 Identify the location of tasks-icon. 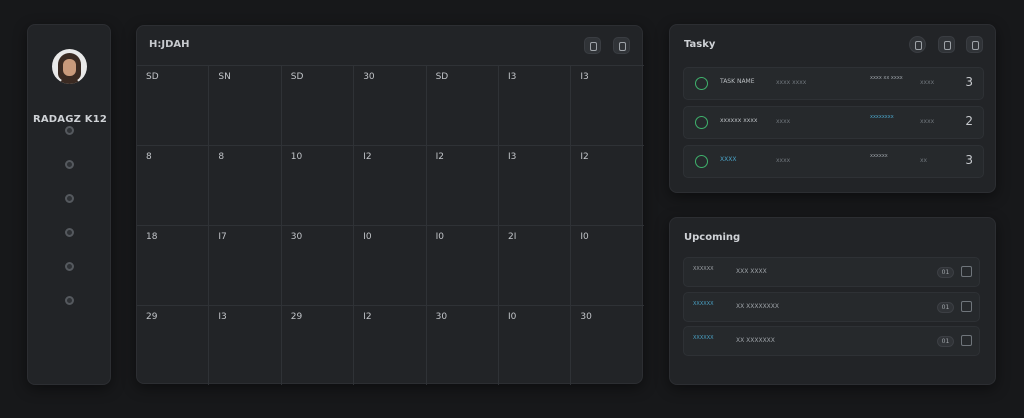
(69, 198).